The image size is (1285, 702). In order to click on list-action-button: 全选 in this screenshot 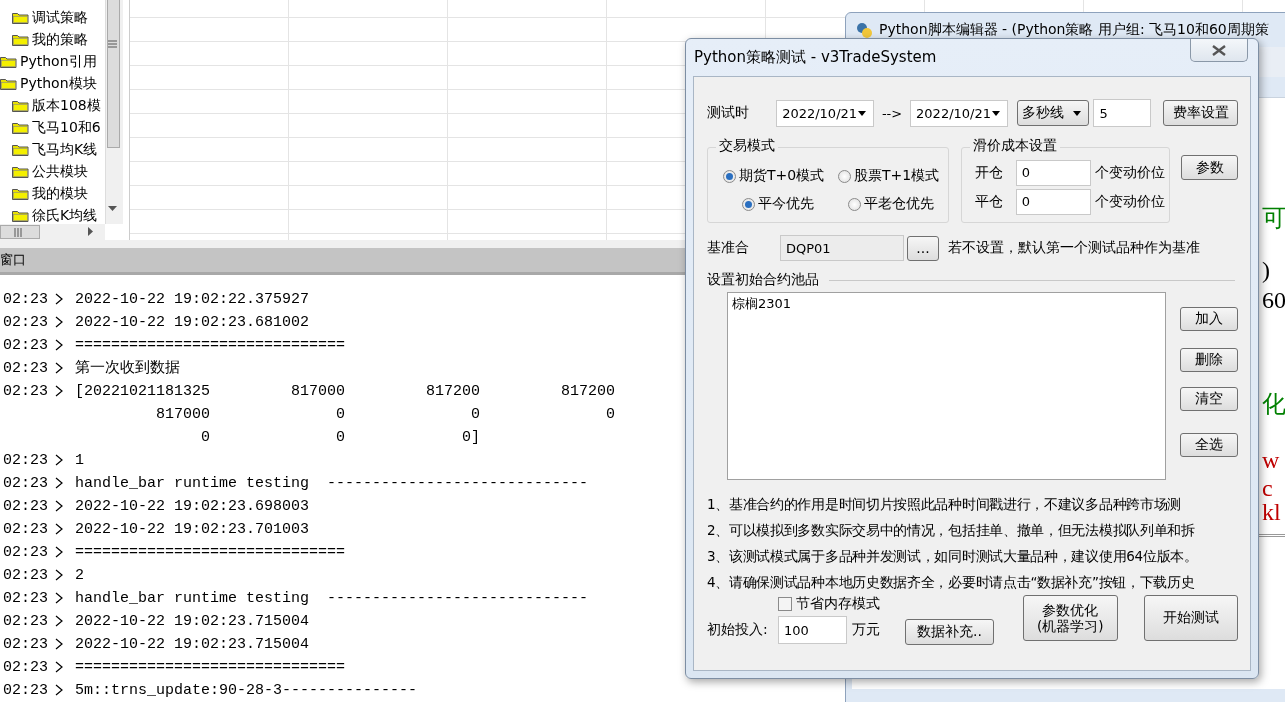, I will do `click(1209, 445)`.